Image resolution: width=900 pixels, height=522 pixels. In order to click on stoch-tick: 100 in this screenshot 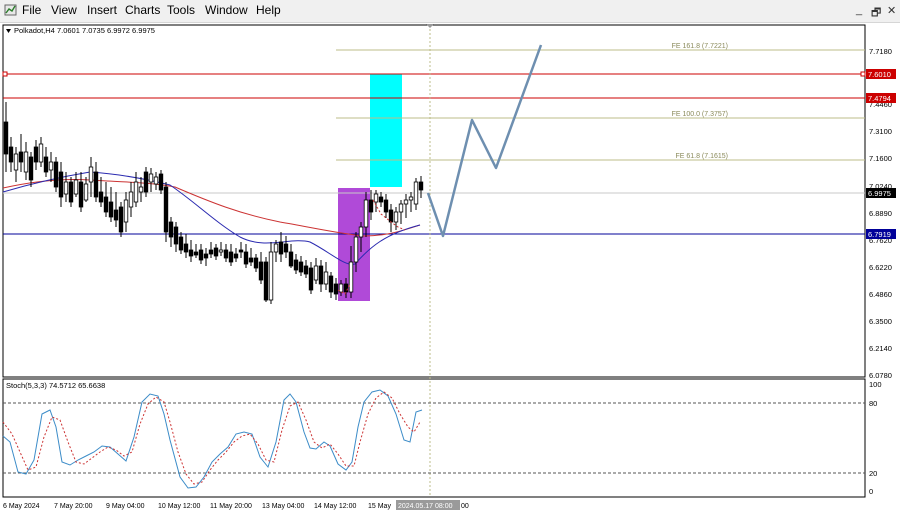, I will do `click(875, 384)`.